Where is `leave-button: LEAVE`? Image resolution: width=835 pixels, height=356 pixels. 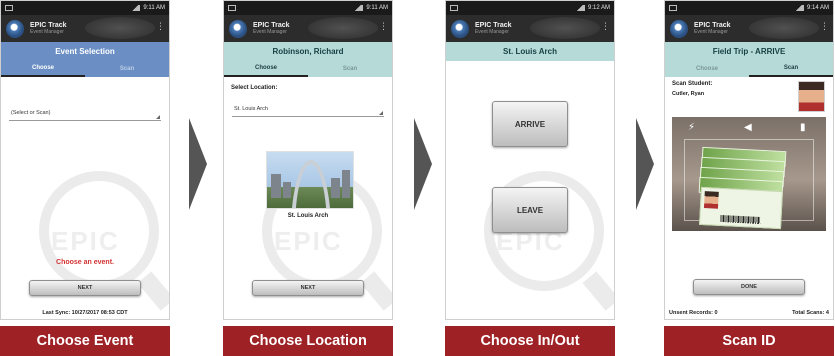
leave-button: LEAVE is located at coordinates (530, 210).